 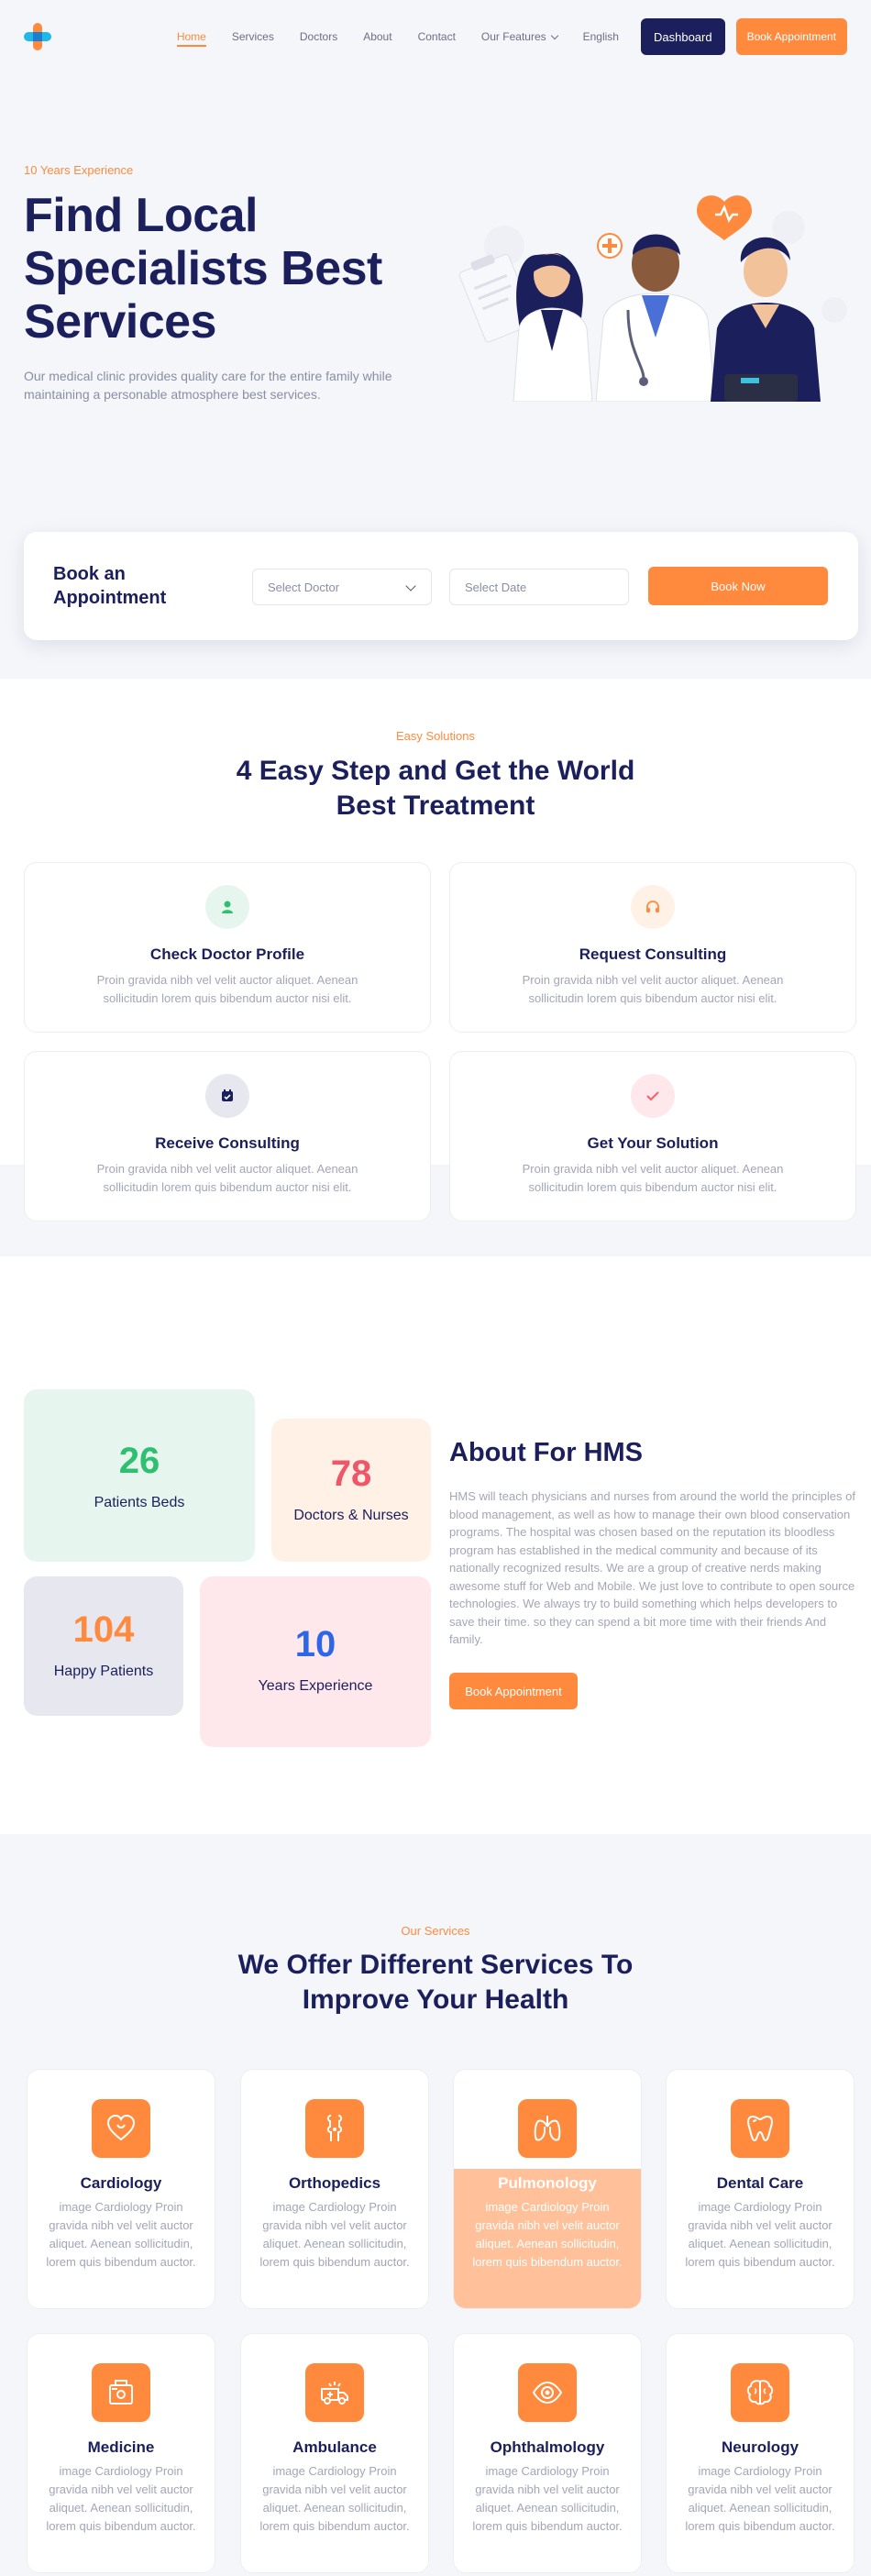 I want to click on stat-card: 26 Patients Beds, so click(x=139, y=1475).